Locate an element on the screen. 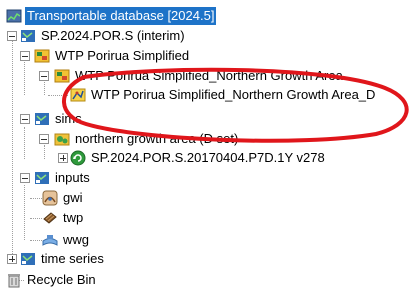 The width and height of the screenshot is (411, 289). tree-node-label: sims is located at coordinates (68, 118).